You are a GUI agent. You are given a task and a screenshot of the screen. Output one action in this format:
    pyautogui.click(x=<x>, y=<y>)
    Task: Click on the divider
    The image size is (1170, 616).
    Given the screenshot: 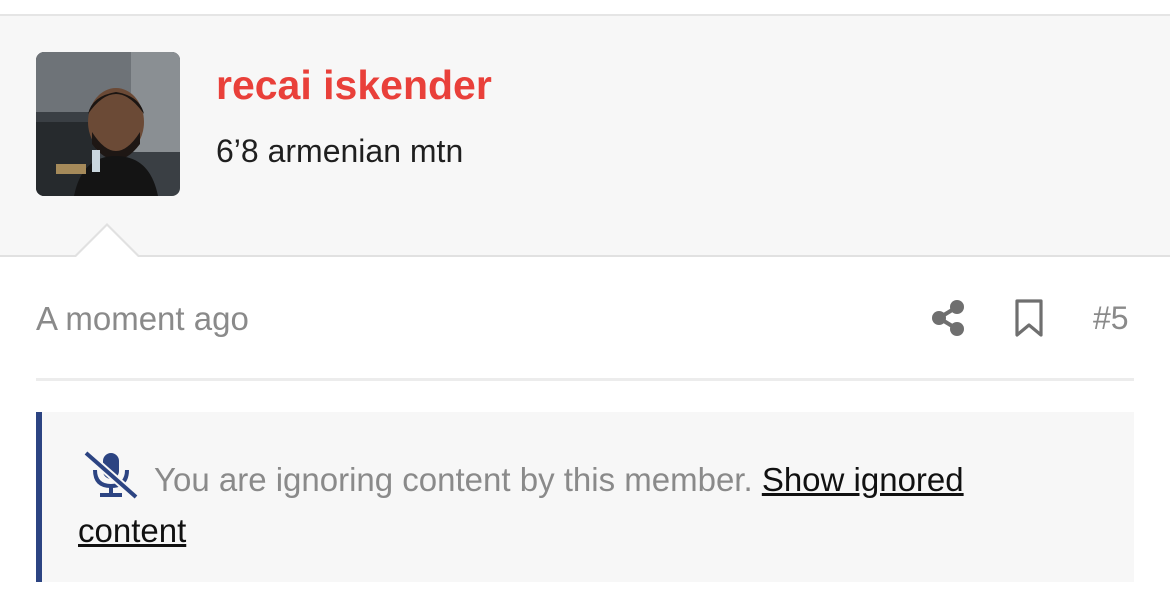 What is the action you would take?
    pyautogui.click(x=585, y=379)
    